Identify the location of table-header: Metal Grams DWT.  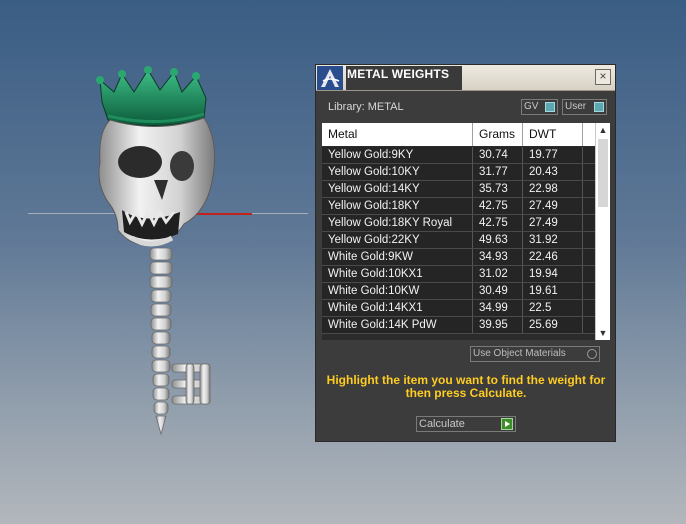
(458, 134).